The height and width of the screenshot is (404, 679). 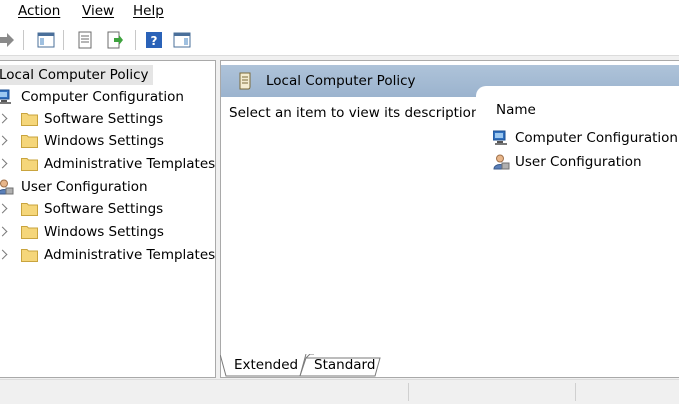 What do you see at coordinates (182, 40) in the screenshot?
I see `show-hide-action-pane-icon` at bounding box center [182, 40].